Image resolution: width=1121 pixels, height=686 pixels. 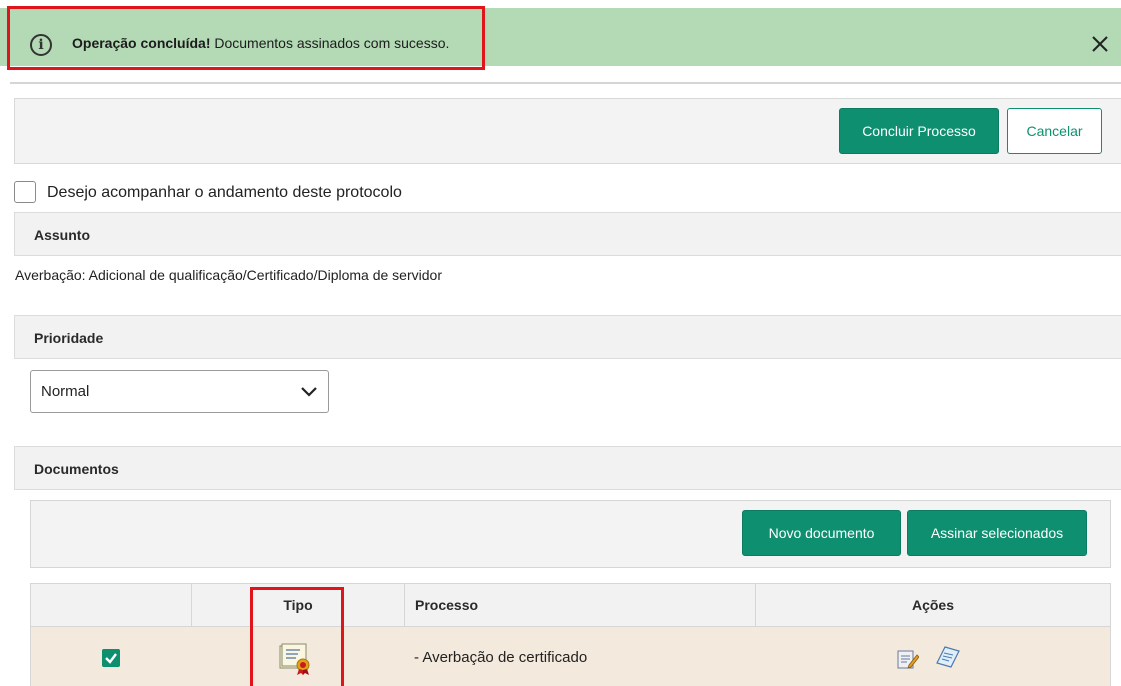 I want to click on alert-highlight-box, so click(x=246, y=38).